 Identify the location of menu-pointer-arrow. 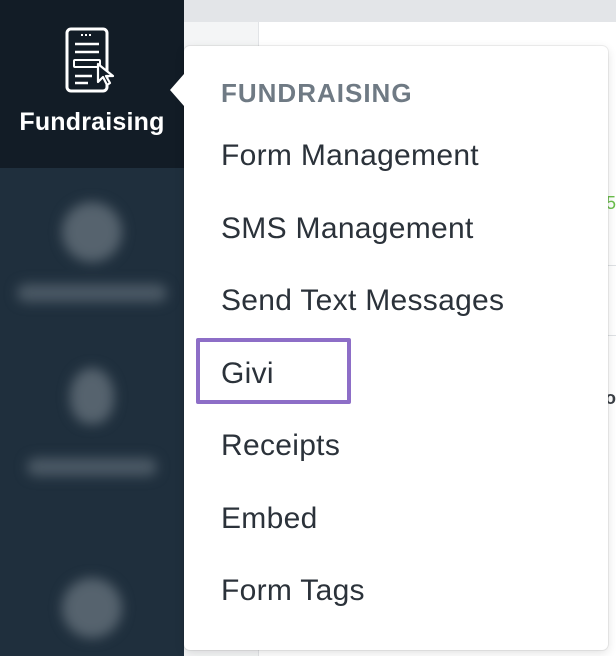
(177, 90).